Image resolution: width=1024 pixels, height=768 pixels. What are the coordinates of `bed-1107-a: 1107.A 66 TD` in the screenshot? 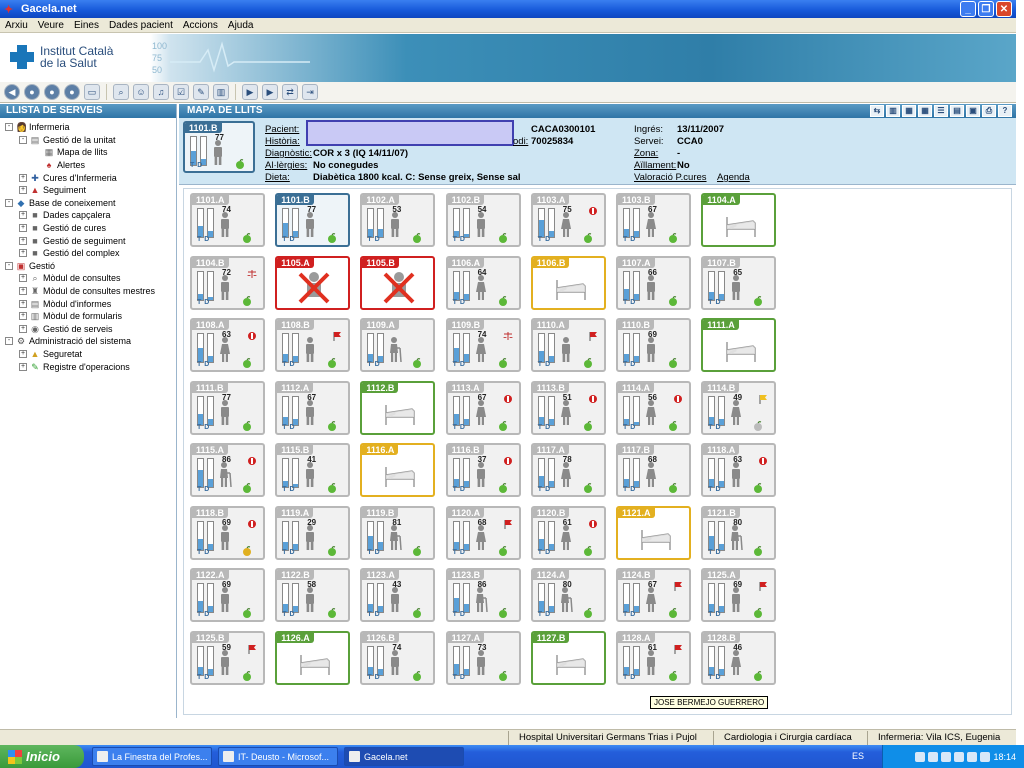 It's located at (653, 282).